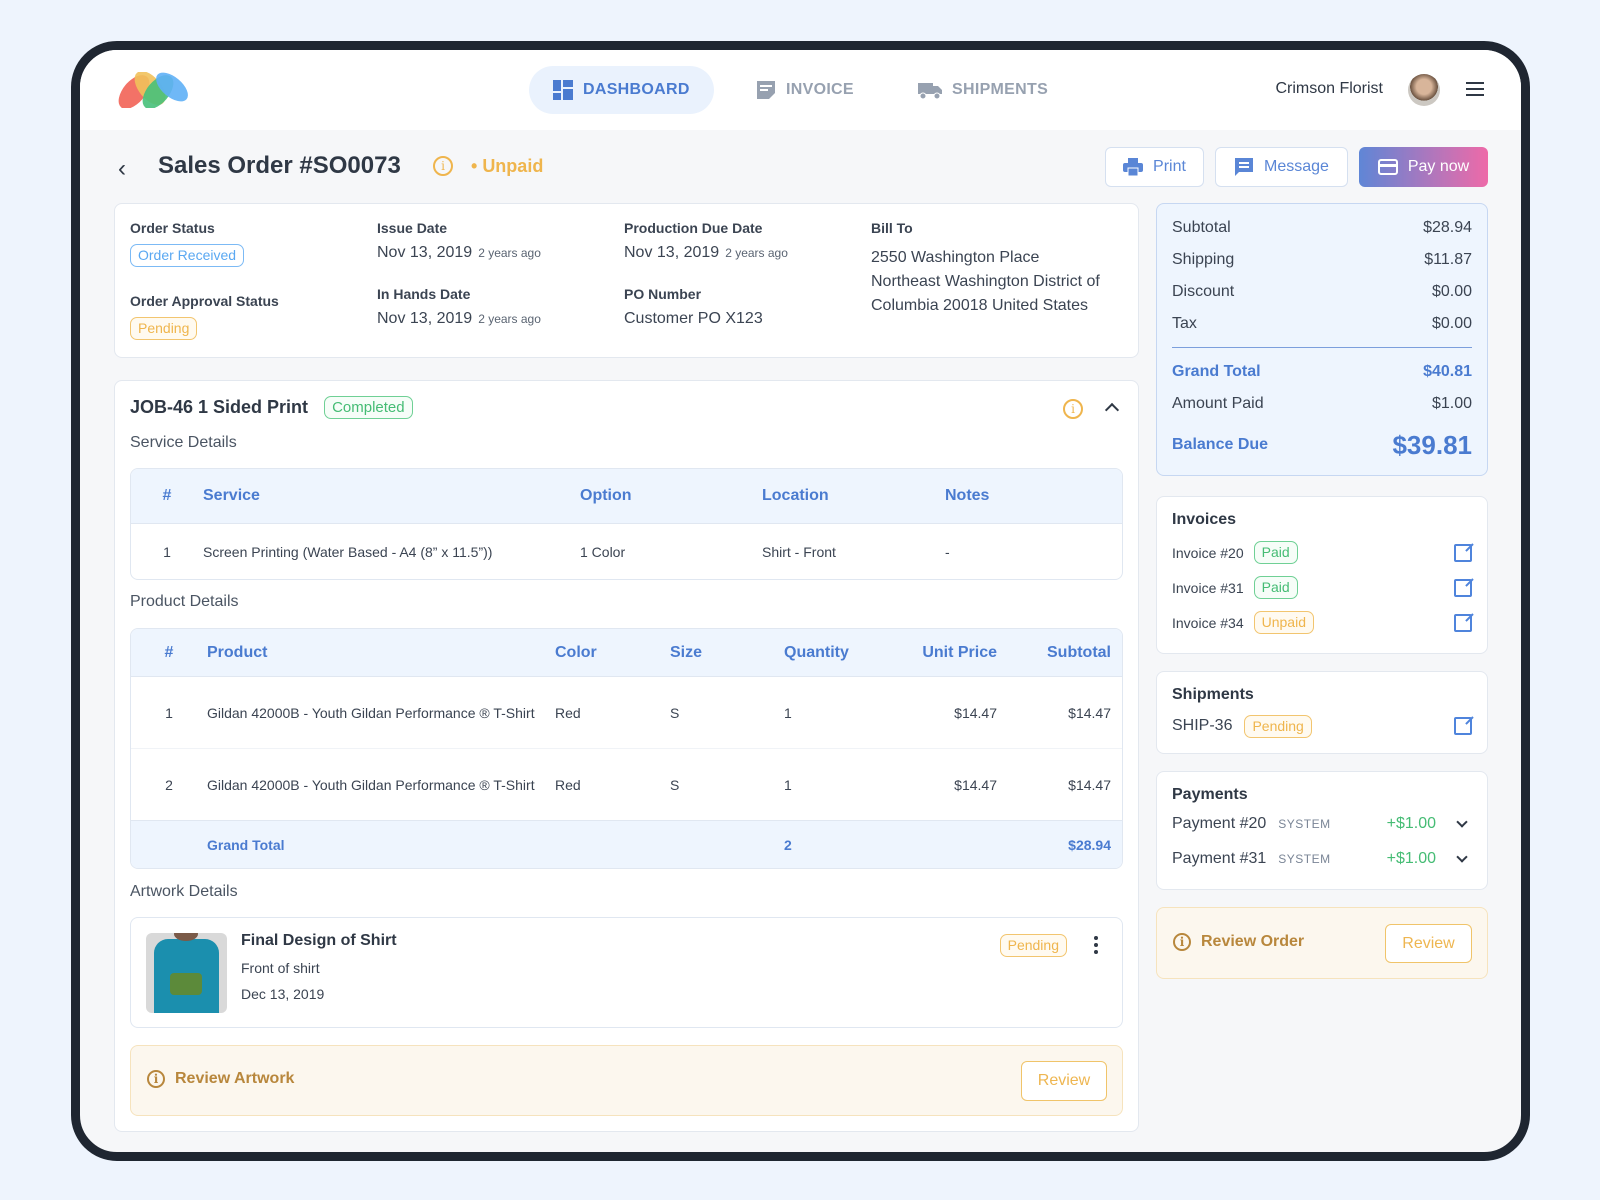 The image size is (1600, 1200). Describe the element at coordinates (816, 652) in the screenshot. I see `column-header: Quantity` at that location.